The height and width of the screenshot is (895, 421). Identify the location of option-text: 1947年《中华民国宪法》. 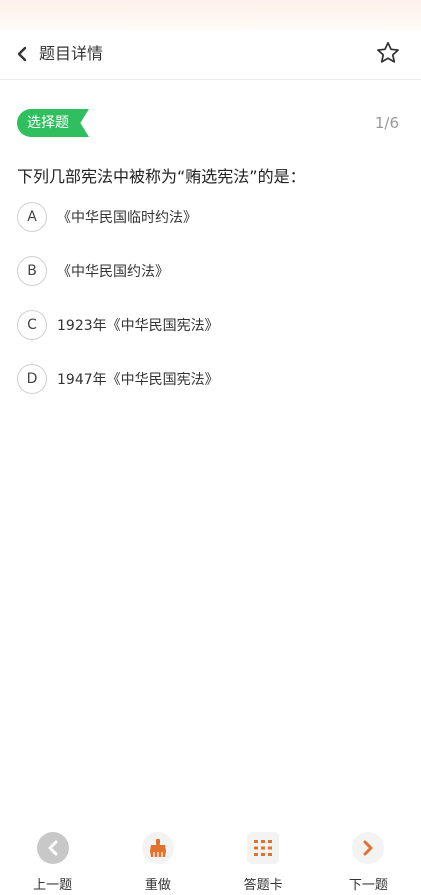
(138, 380).